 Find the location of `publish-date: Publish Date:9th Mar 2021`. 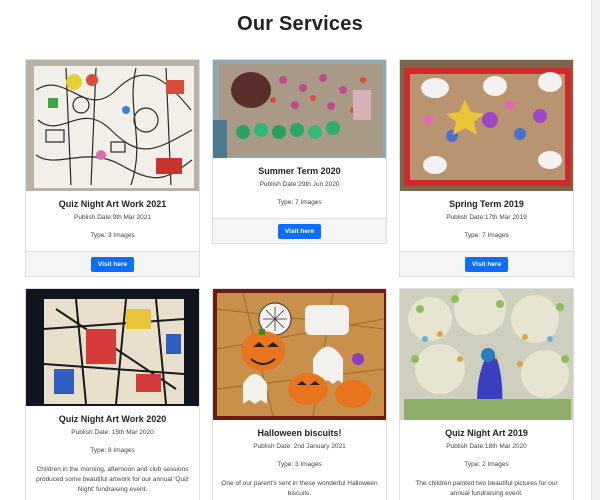

publish-date: Publish Date:9th Mar 2021 is located at coordinates (112, 217).